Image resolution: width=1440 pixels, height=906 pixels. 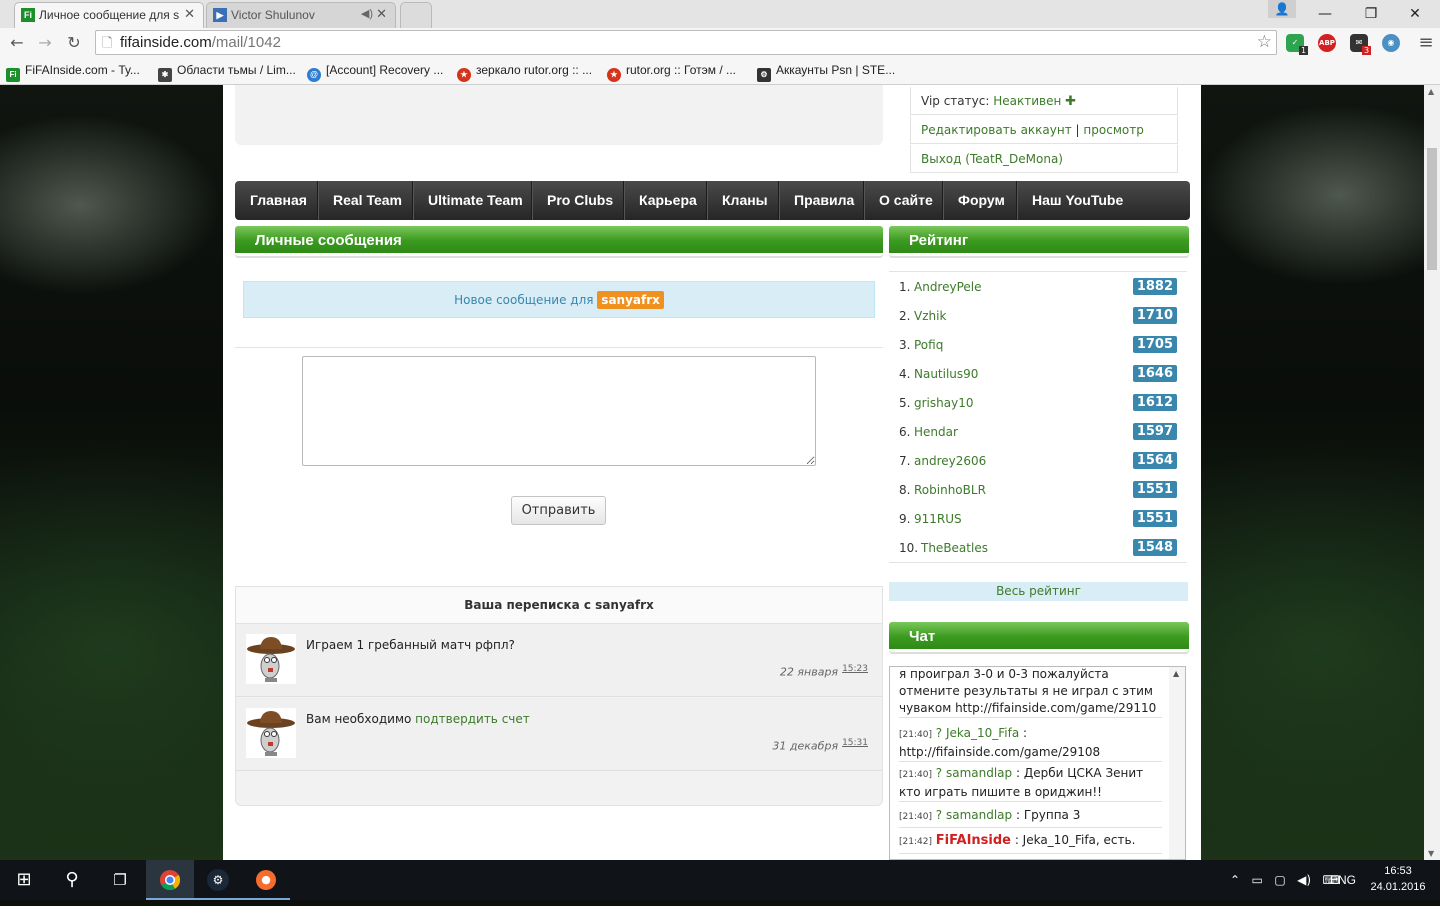 What do you see at coordinates (855, 743) in the screenshot?
I see `message-time: 15:31` at bounding box center [855, 743].